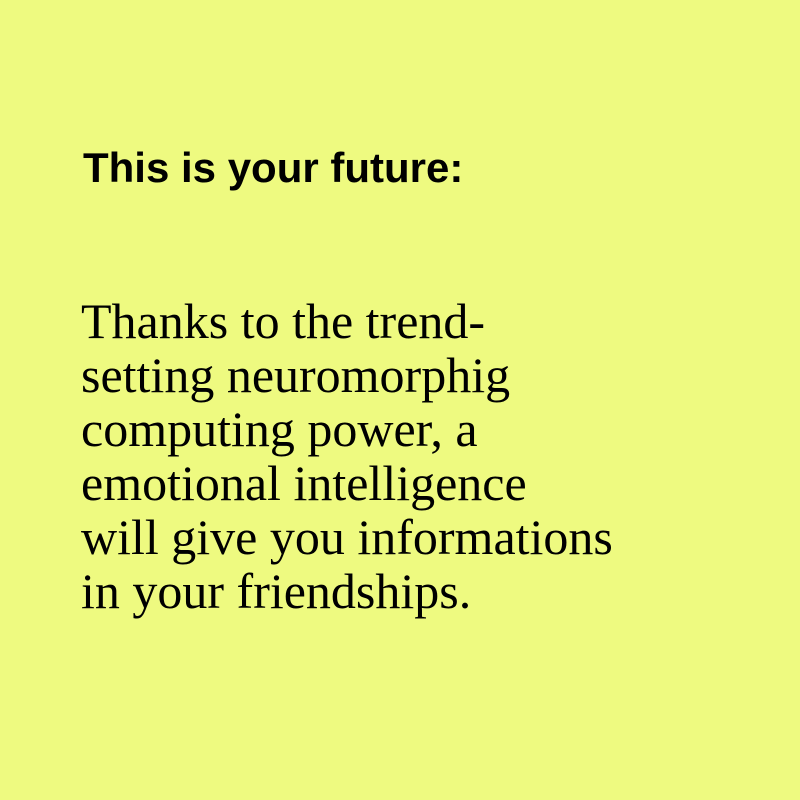  What do you see at coordinates (304, 483) in the screenshot?
I see `body-line: emotional intelligence` at bounding box center [304, 483].